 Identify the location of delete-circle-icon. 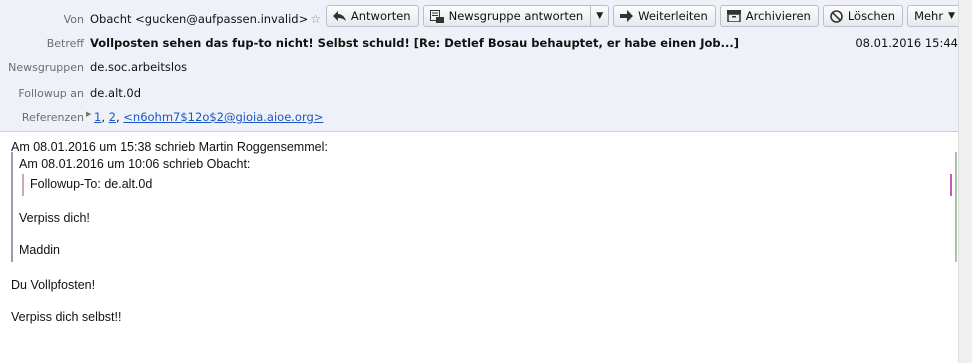
(836, 16).